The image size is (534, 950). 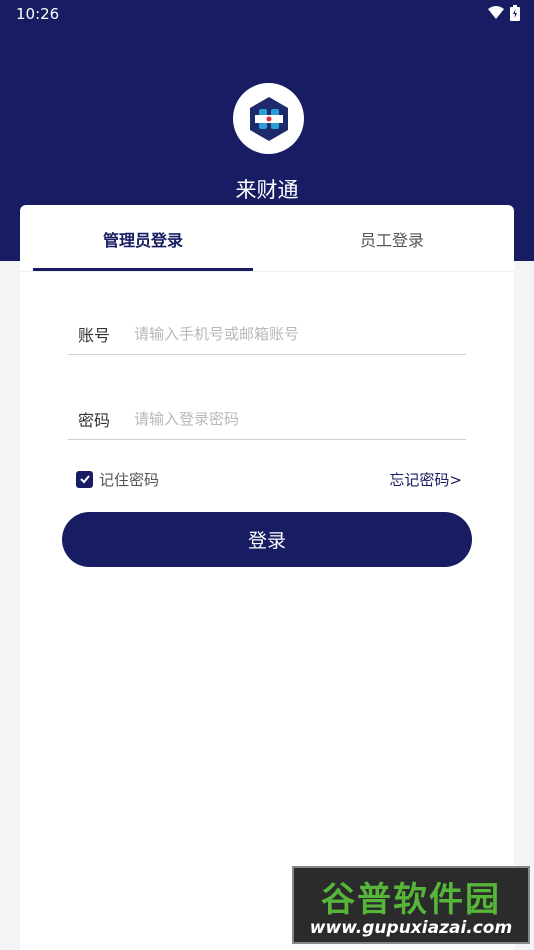 What do you see at coordinates (496, 13) in the screenshot?
I see `wifi-icon` at bounding box center [496, 13].